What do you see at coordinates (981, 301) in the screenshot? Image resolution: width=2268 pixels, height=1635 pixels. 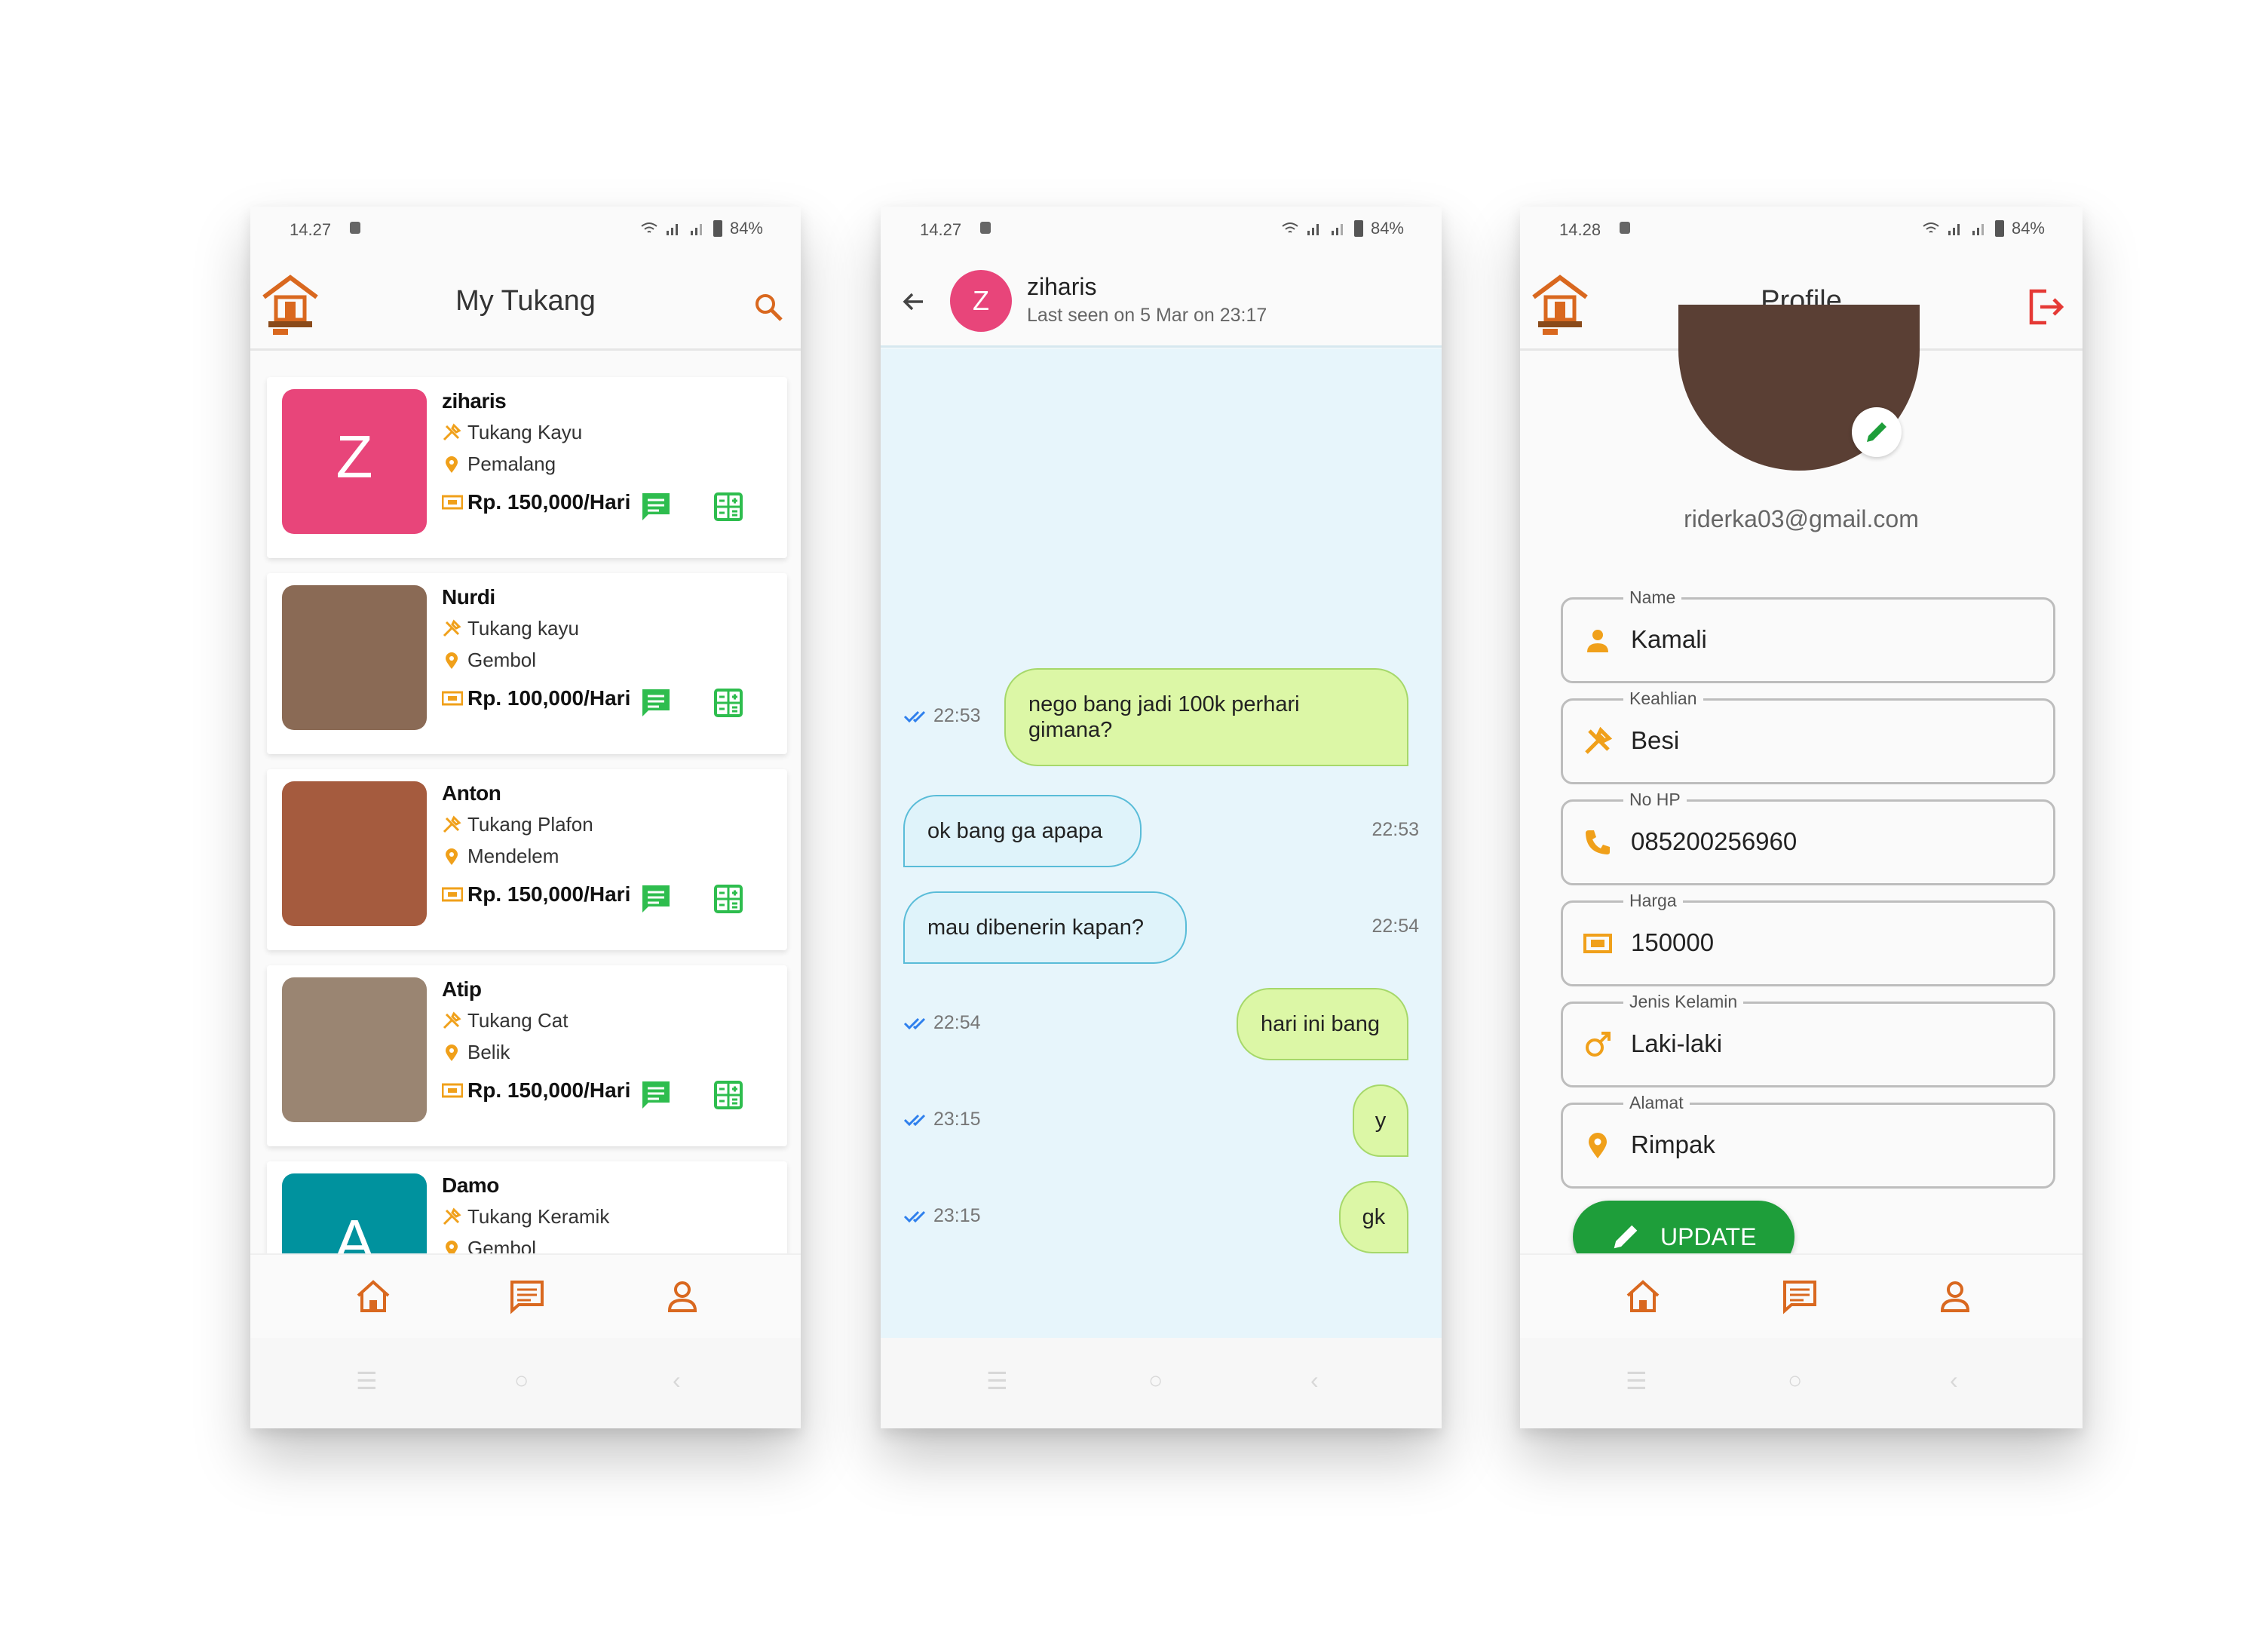 I see `contact-avatar: Z` at bounding box center [981, 301].